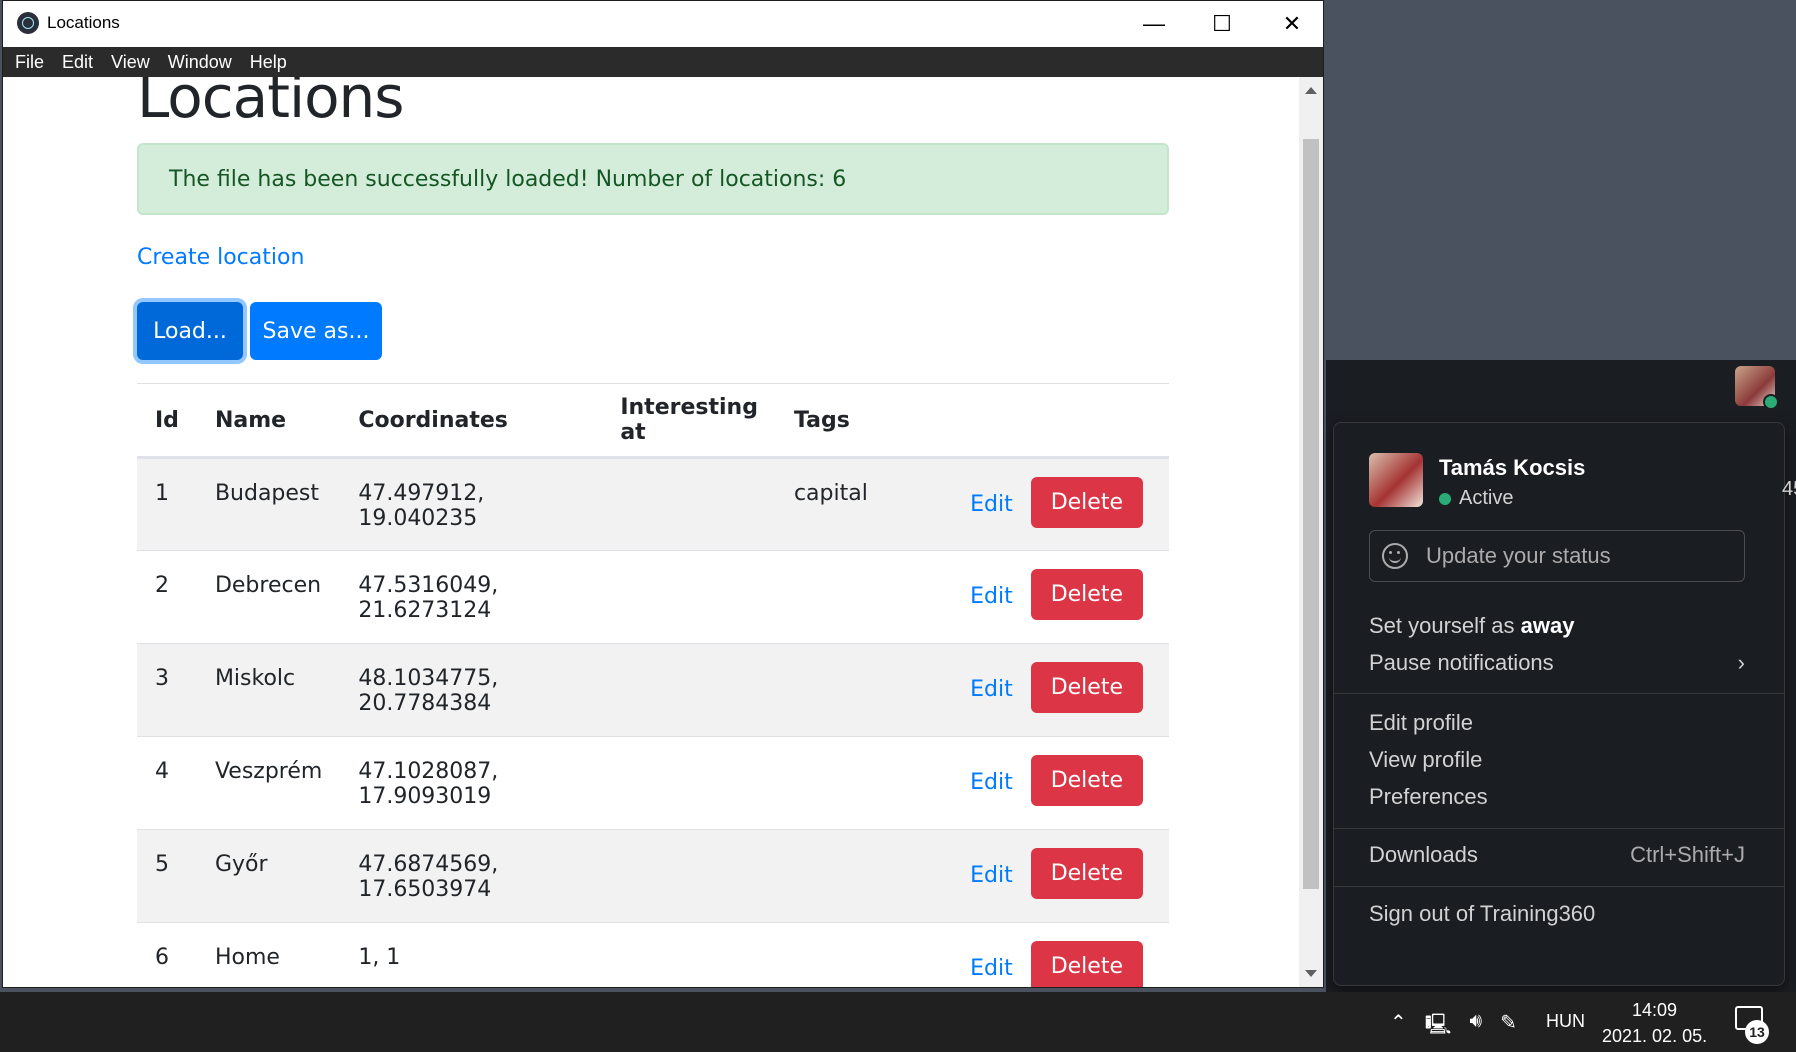 This screenshot has height=1052, width=1796. Describe the element at coordinates (471, 954) in the screenshot. I see `cell-coordinates: 1, 1` at that location.